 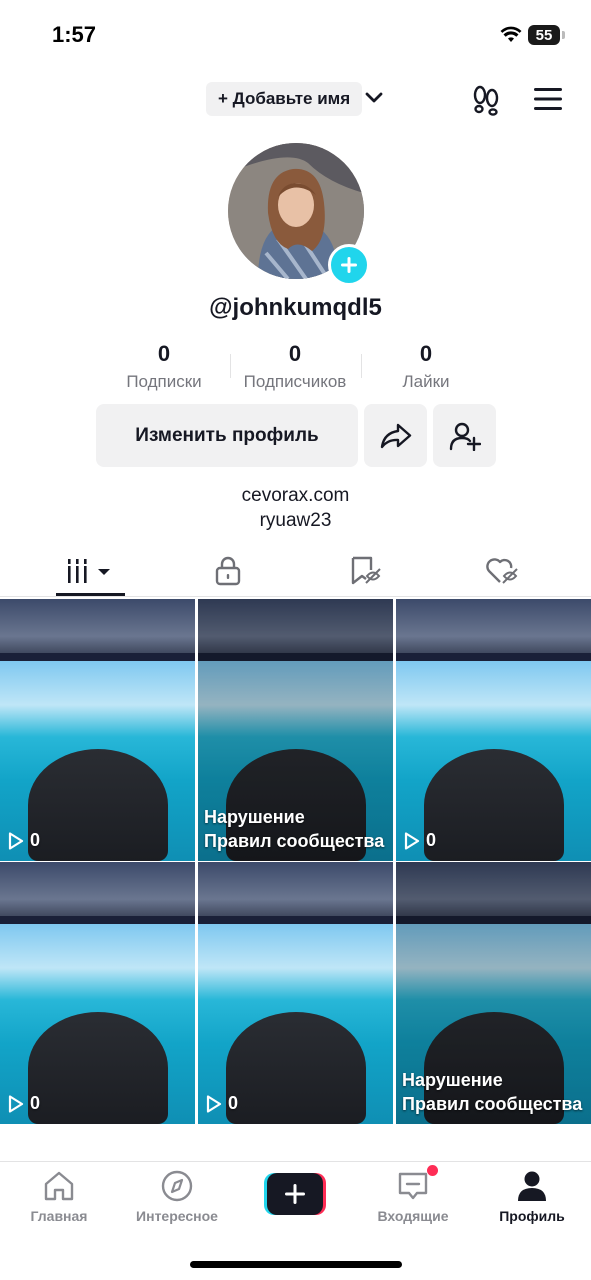 I want to click on stat-following-label: Подписки, so click(x=164, y=381).